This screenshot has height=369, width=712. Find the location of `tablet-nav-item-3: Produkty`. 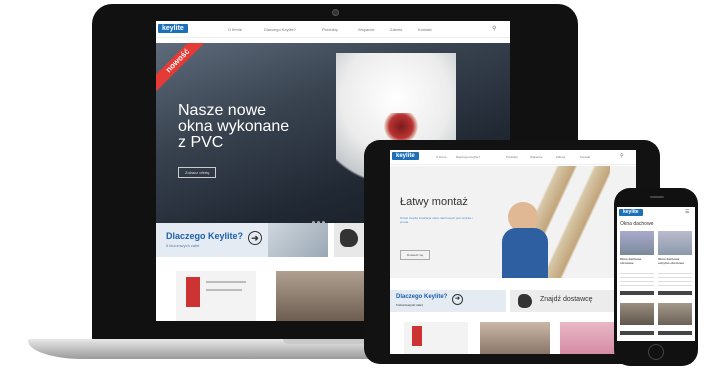

tablet-nav-item-3: Produkty is located at coordinates (512, 157).